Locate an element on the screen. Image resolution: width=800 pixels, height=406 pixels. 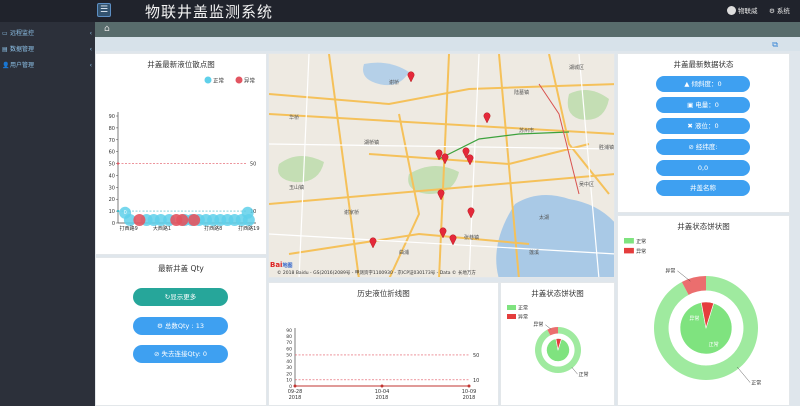
map-label: 湖城区 is located at coordinates (576, 67).